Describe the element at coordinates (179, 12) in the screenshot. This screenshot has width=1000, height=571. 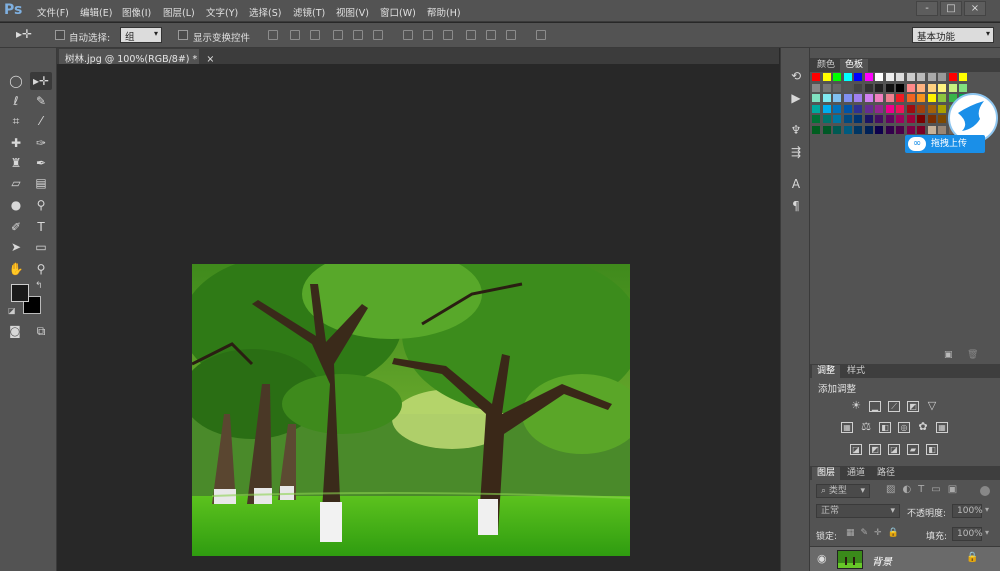
I see `menu-layer: 图层(L)` at that location.